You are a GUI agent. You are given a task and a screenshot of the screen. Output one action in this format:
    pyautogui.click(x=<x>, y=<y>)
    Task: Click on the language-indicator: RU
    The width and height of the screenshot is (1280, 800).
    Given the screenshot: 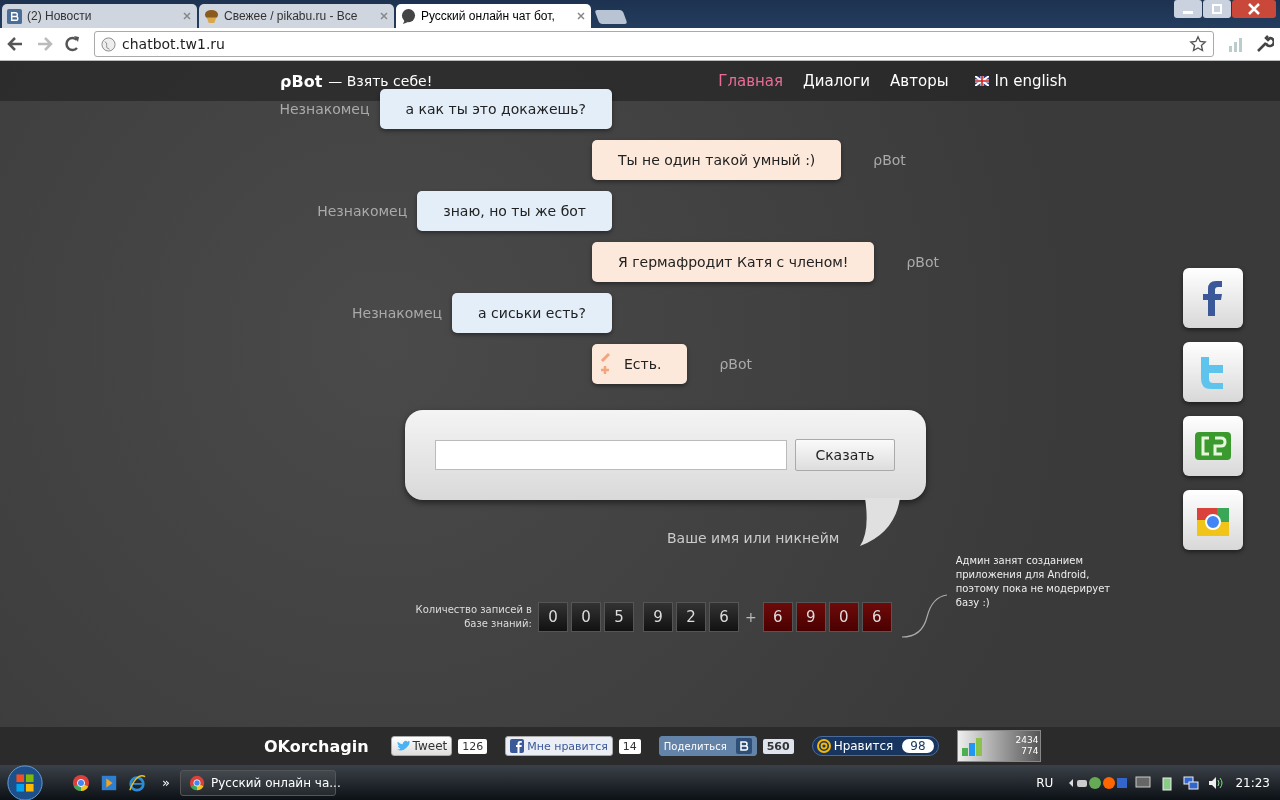 What is the action you would take?
    pyautogui.click(x=1045, y=782)
    